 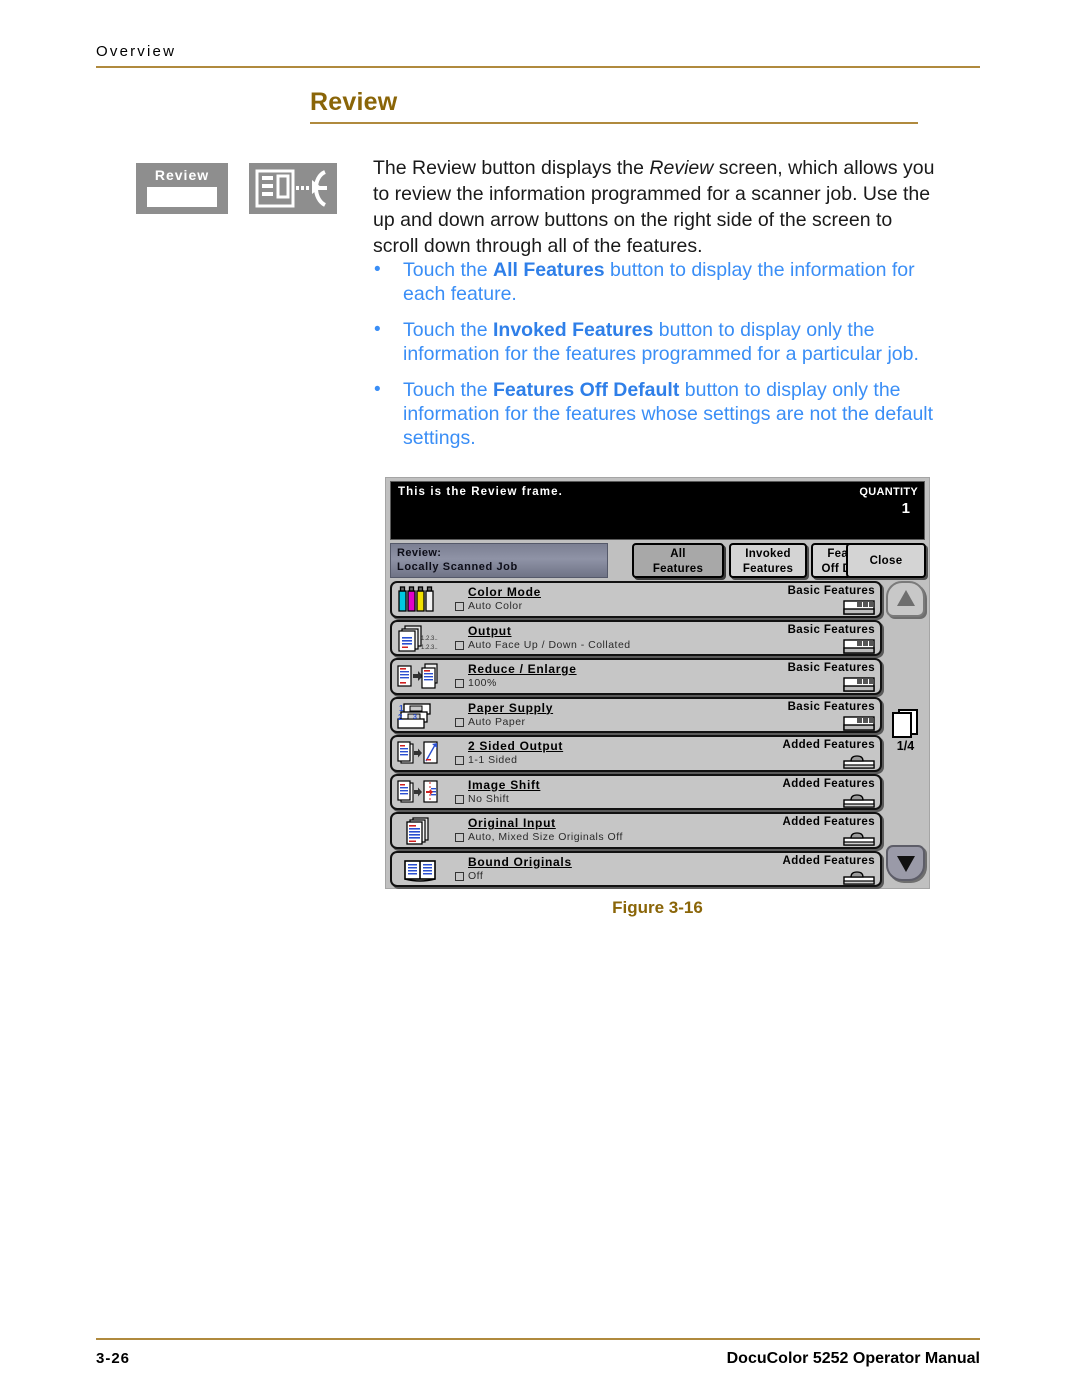 I want to click on svg-text: 3, so click(x=415, y=717).